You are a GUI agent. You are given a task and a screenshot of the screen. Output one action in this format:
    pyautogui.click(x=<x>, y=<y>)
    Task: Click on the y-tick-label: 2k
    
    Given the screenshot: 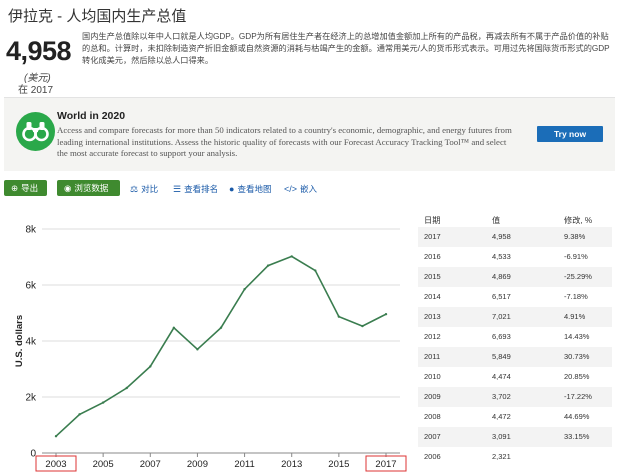 What is the action you would take?
    pyautogui.click(x=31, y=398)
    